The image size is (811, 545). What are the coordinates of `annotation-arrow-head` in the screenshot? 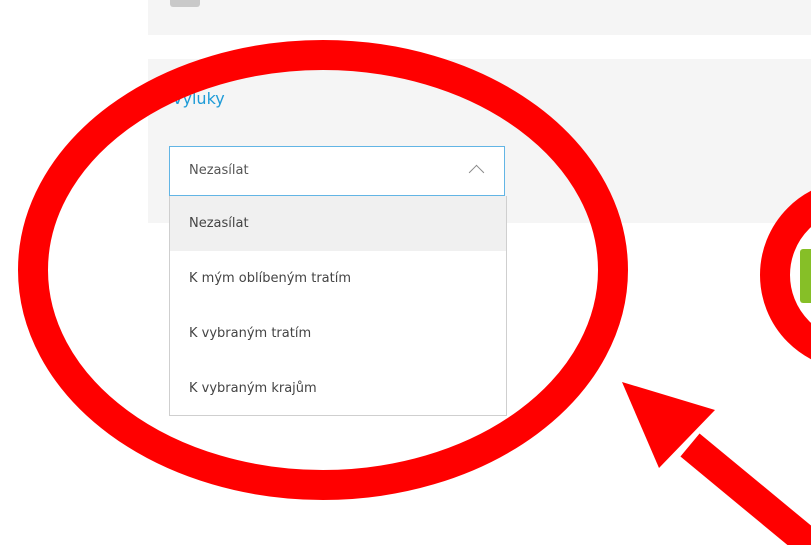 It's located at (668, 425).